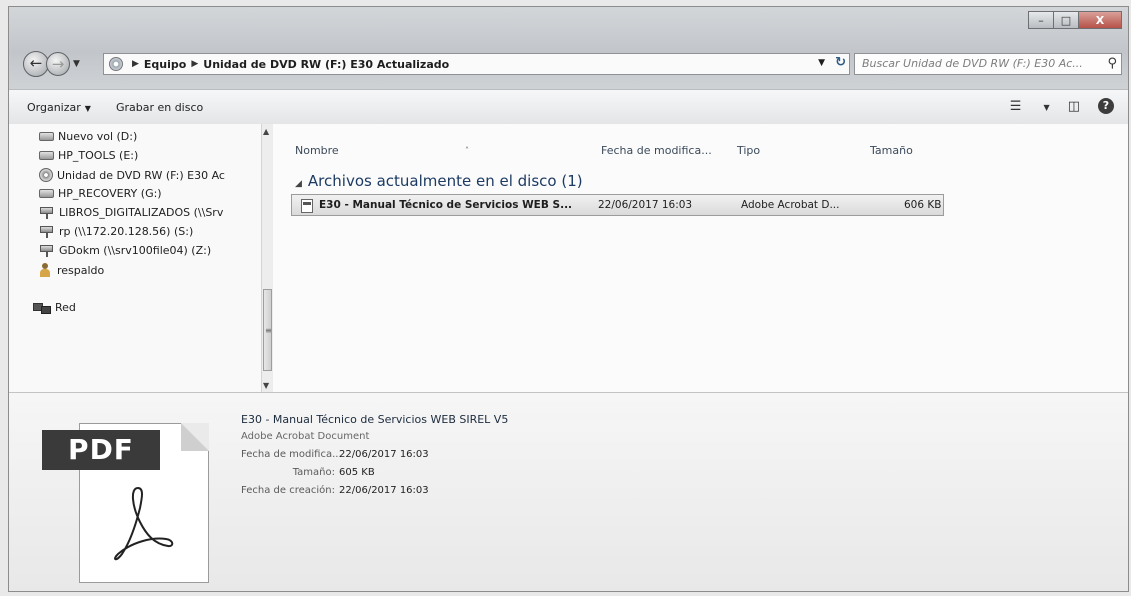 The image size is (1131, 596). What do you see at coordinates (135, 250) in the screenshot?
I see `sidebar-item-label: GDokm (\\srv100file04) (Z:)` at bounding box center [135, 250].